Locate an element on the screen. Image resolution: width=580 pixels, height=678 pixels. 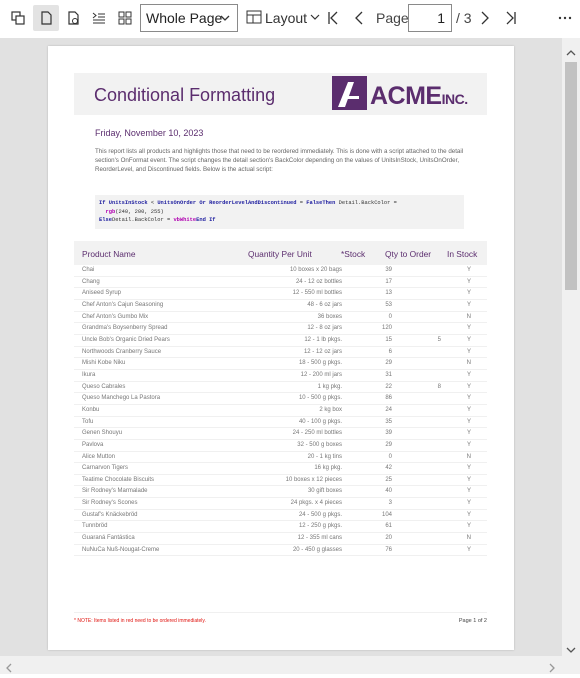
table-row: Alice Mutton 20 - 1 kg tins 0 N is located at coordinates (280, 458).